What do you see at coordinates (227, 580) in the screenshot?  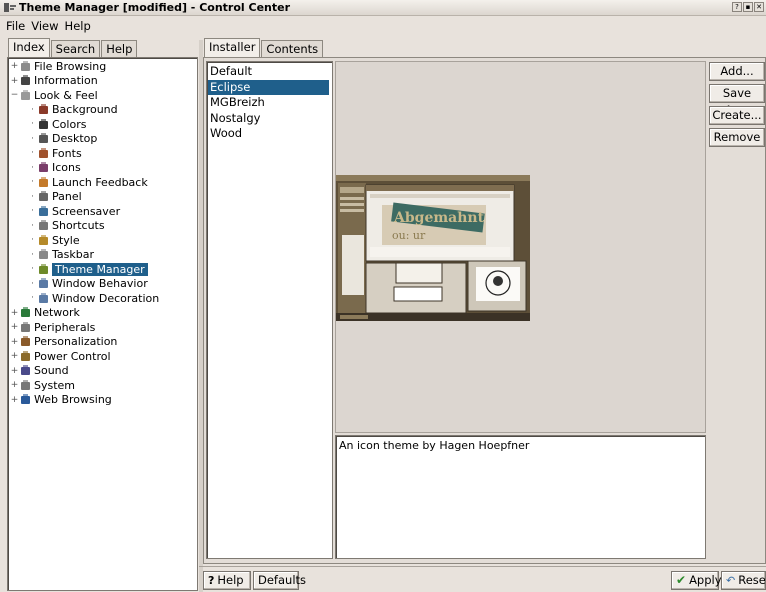 I see `help-button: ? Help` at bounding box center [227, 580].